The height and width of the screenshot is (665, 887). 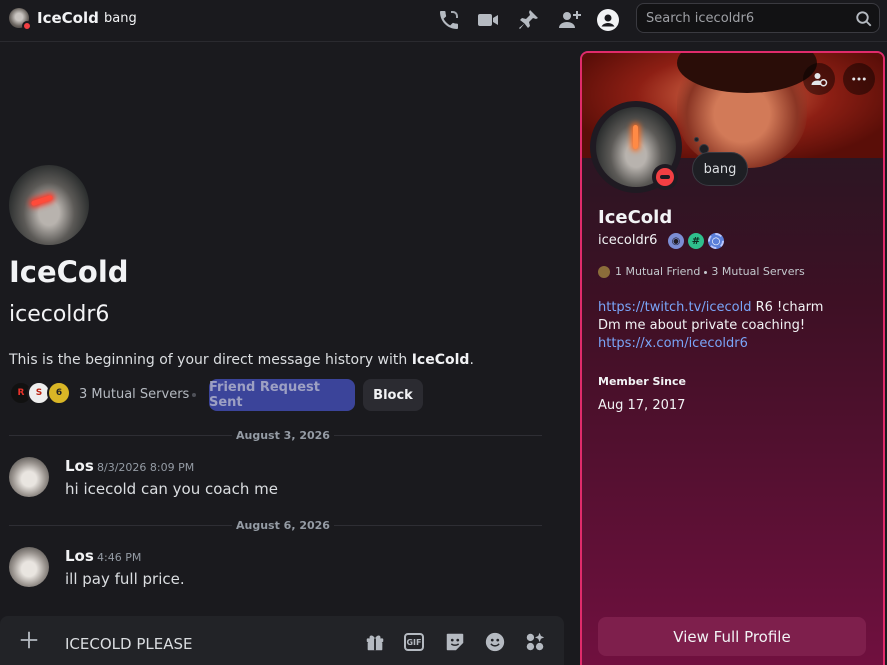 What do you see at coordinates (657, 271) in the screenshot?
I see `mutual-friends-link: 1 Mutual Friend` at bounding box center [657, 271].